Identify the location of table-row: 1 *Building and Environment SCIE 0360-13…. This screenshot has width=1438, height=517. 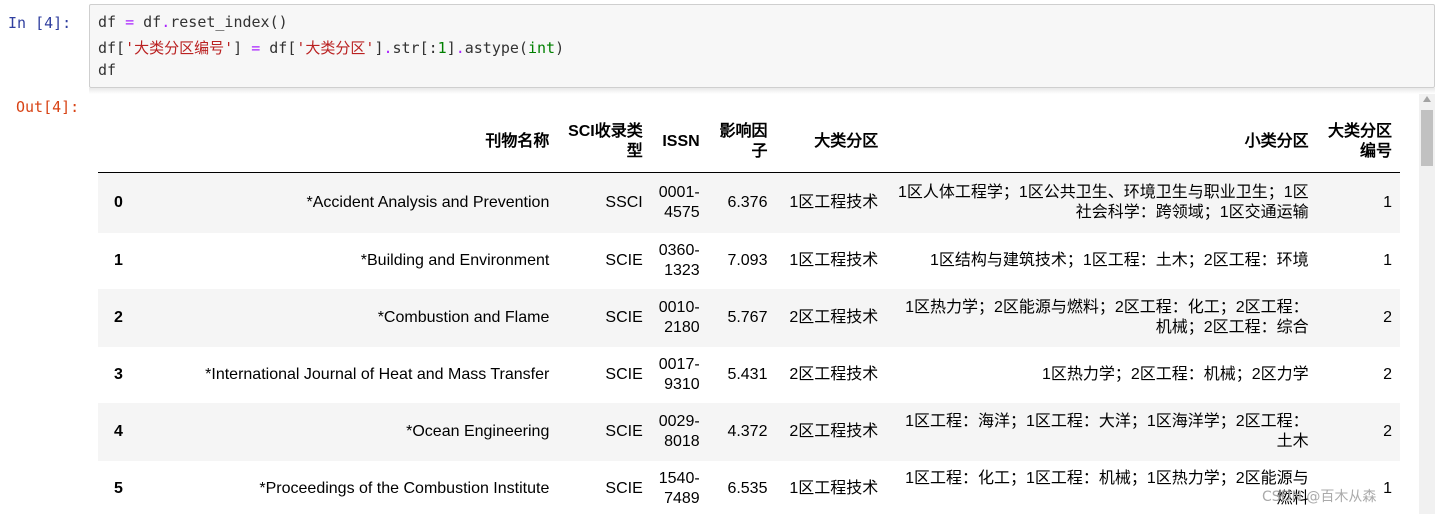
(749, 261).